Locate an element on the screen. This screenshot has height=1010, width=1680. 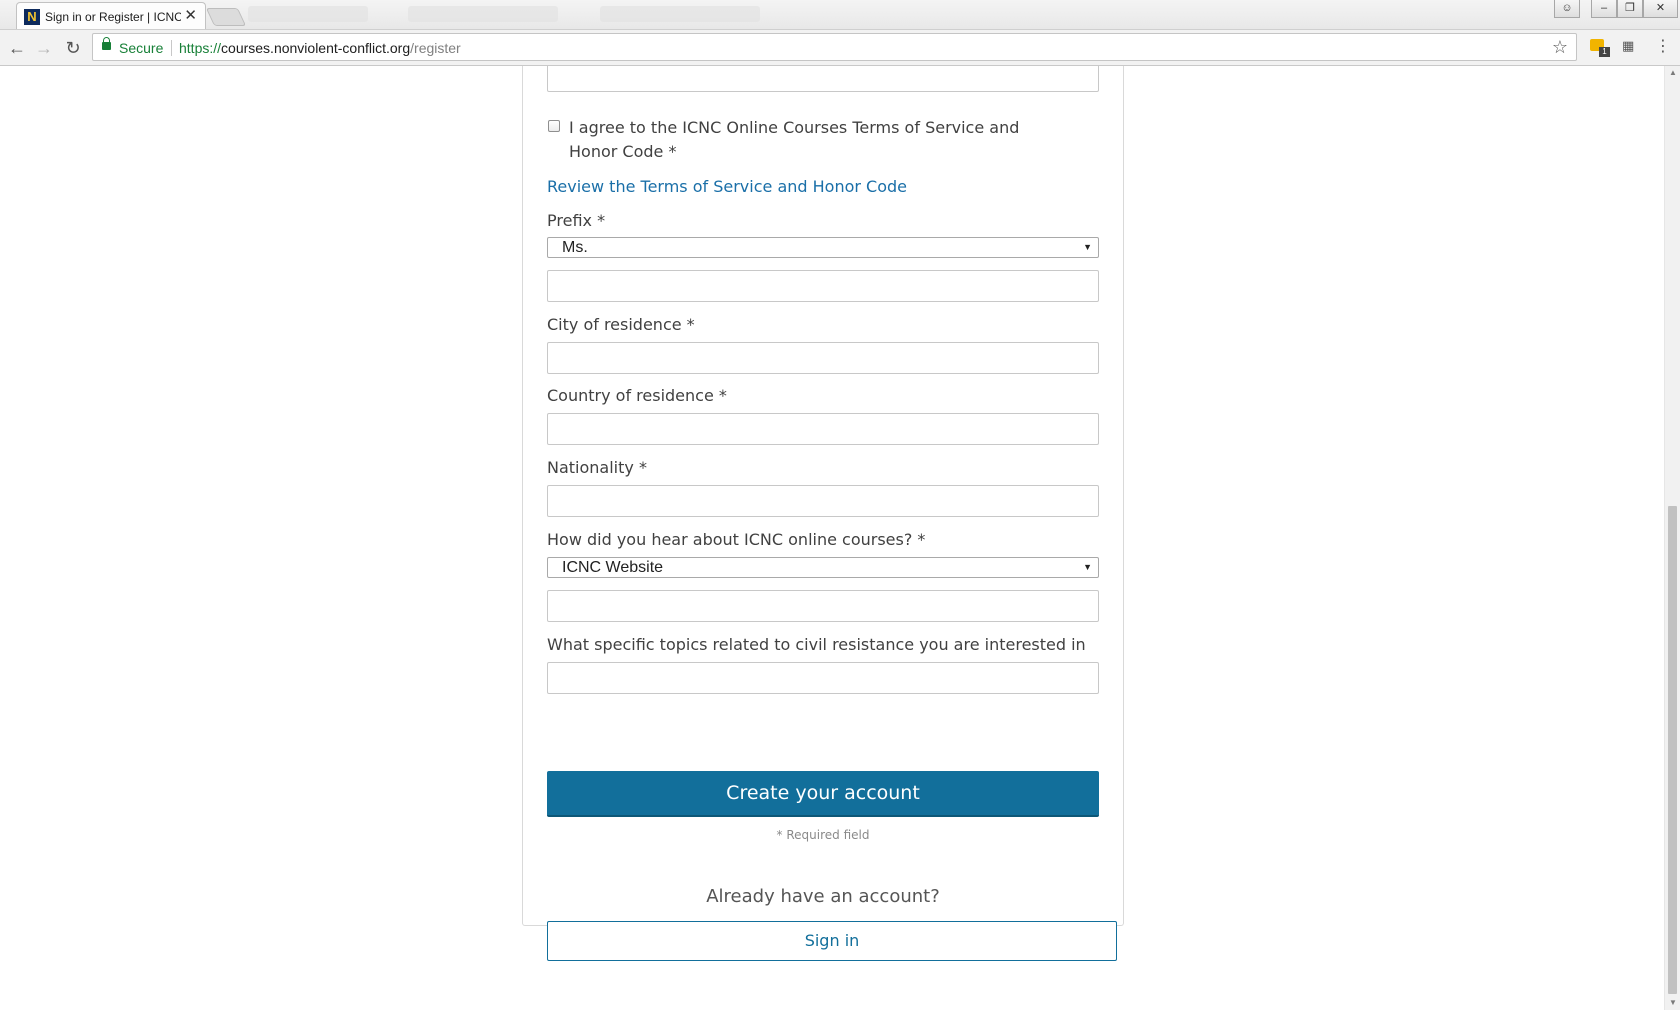
minimize-window-button: – is located at coordinates (1604, 9).